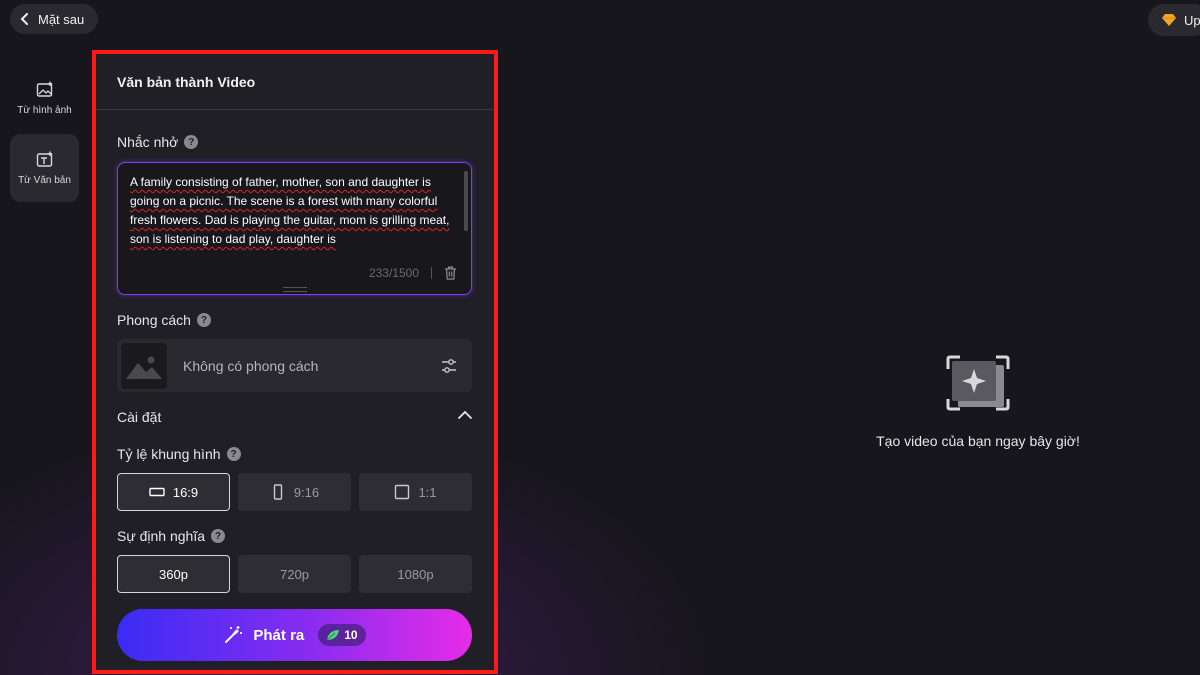 The image size is (1200, 675). I want to click on upgrade-label: Up, so click(1192, 20).